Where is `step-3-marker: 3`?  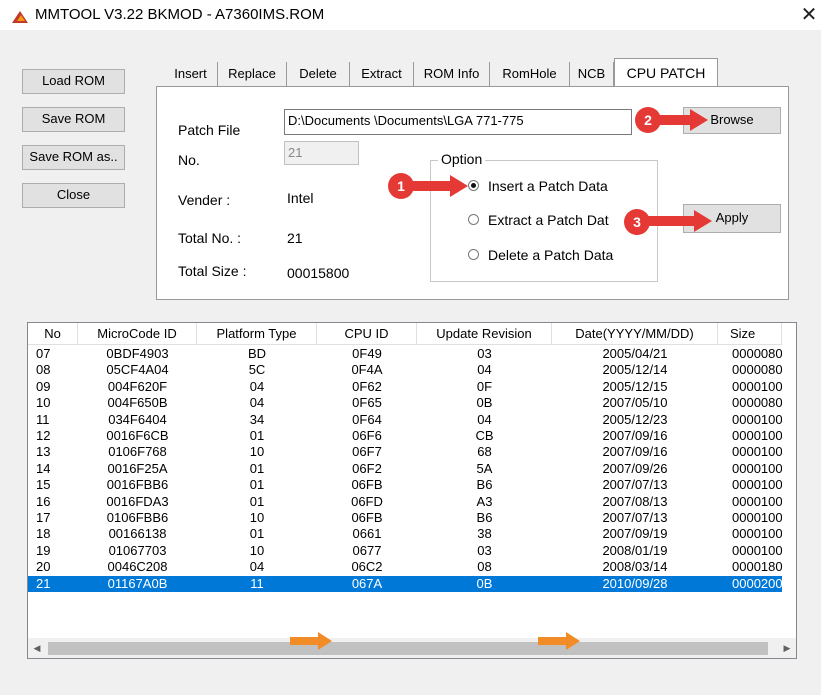 step-3-marker: 3 is located at coordinates (637, 222).